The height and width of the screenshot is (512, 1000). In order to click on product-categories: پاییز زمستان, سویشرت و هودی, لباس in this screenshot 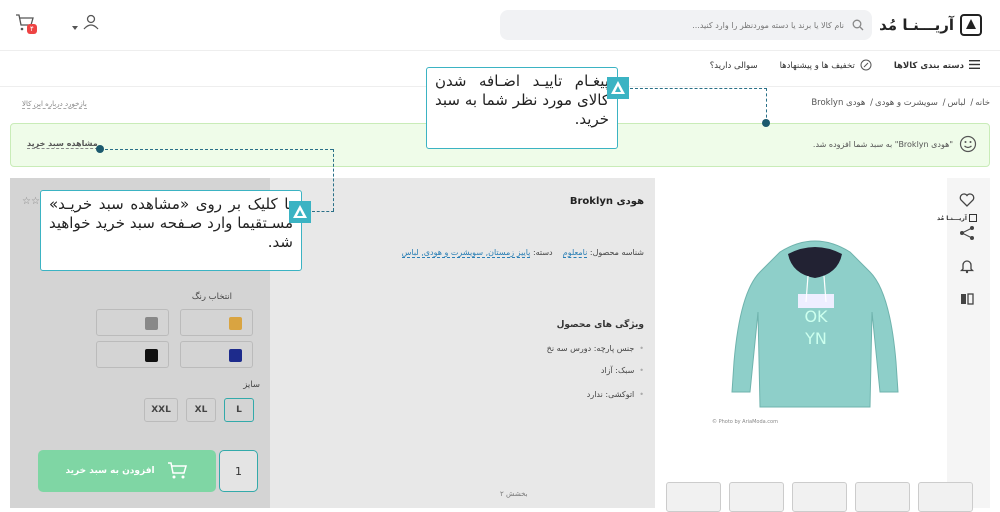, I will do `click(466, 253)`.